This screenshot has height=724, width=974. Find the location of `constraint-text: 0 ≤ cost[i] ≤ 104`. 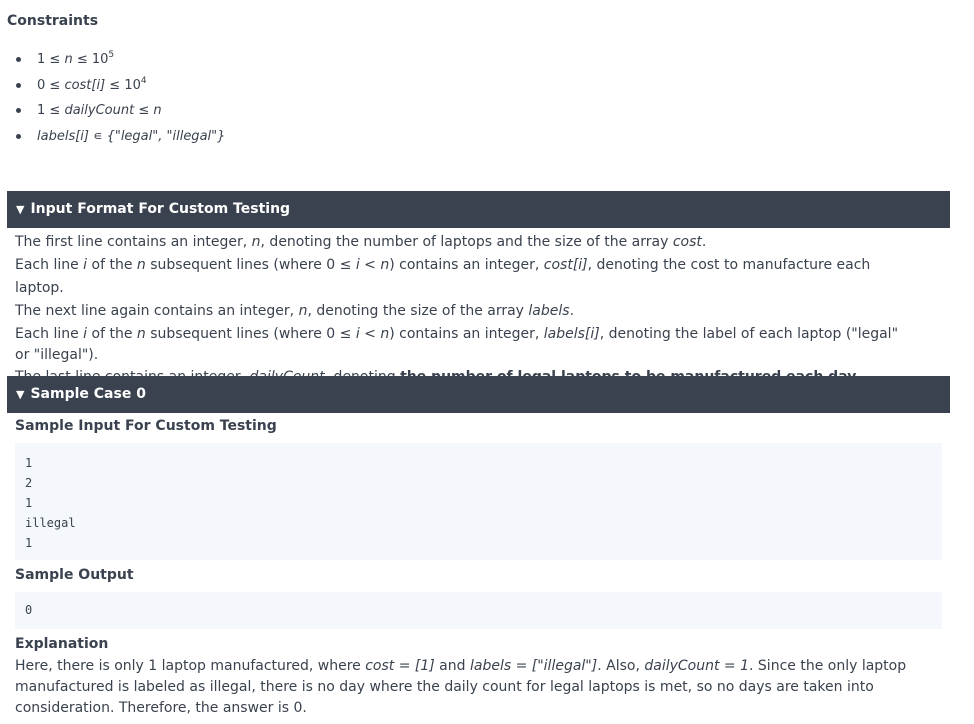

constraint-text: 0 ≤ cost[i] ≤ 104 is located at coordinates (92, 86).